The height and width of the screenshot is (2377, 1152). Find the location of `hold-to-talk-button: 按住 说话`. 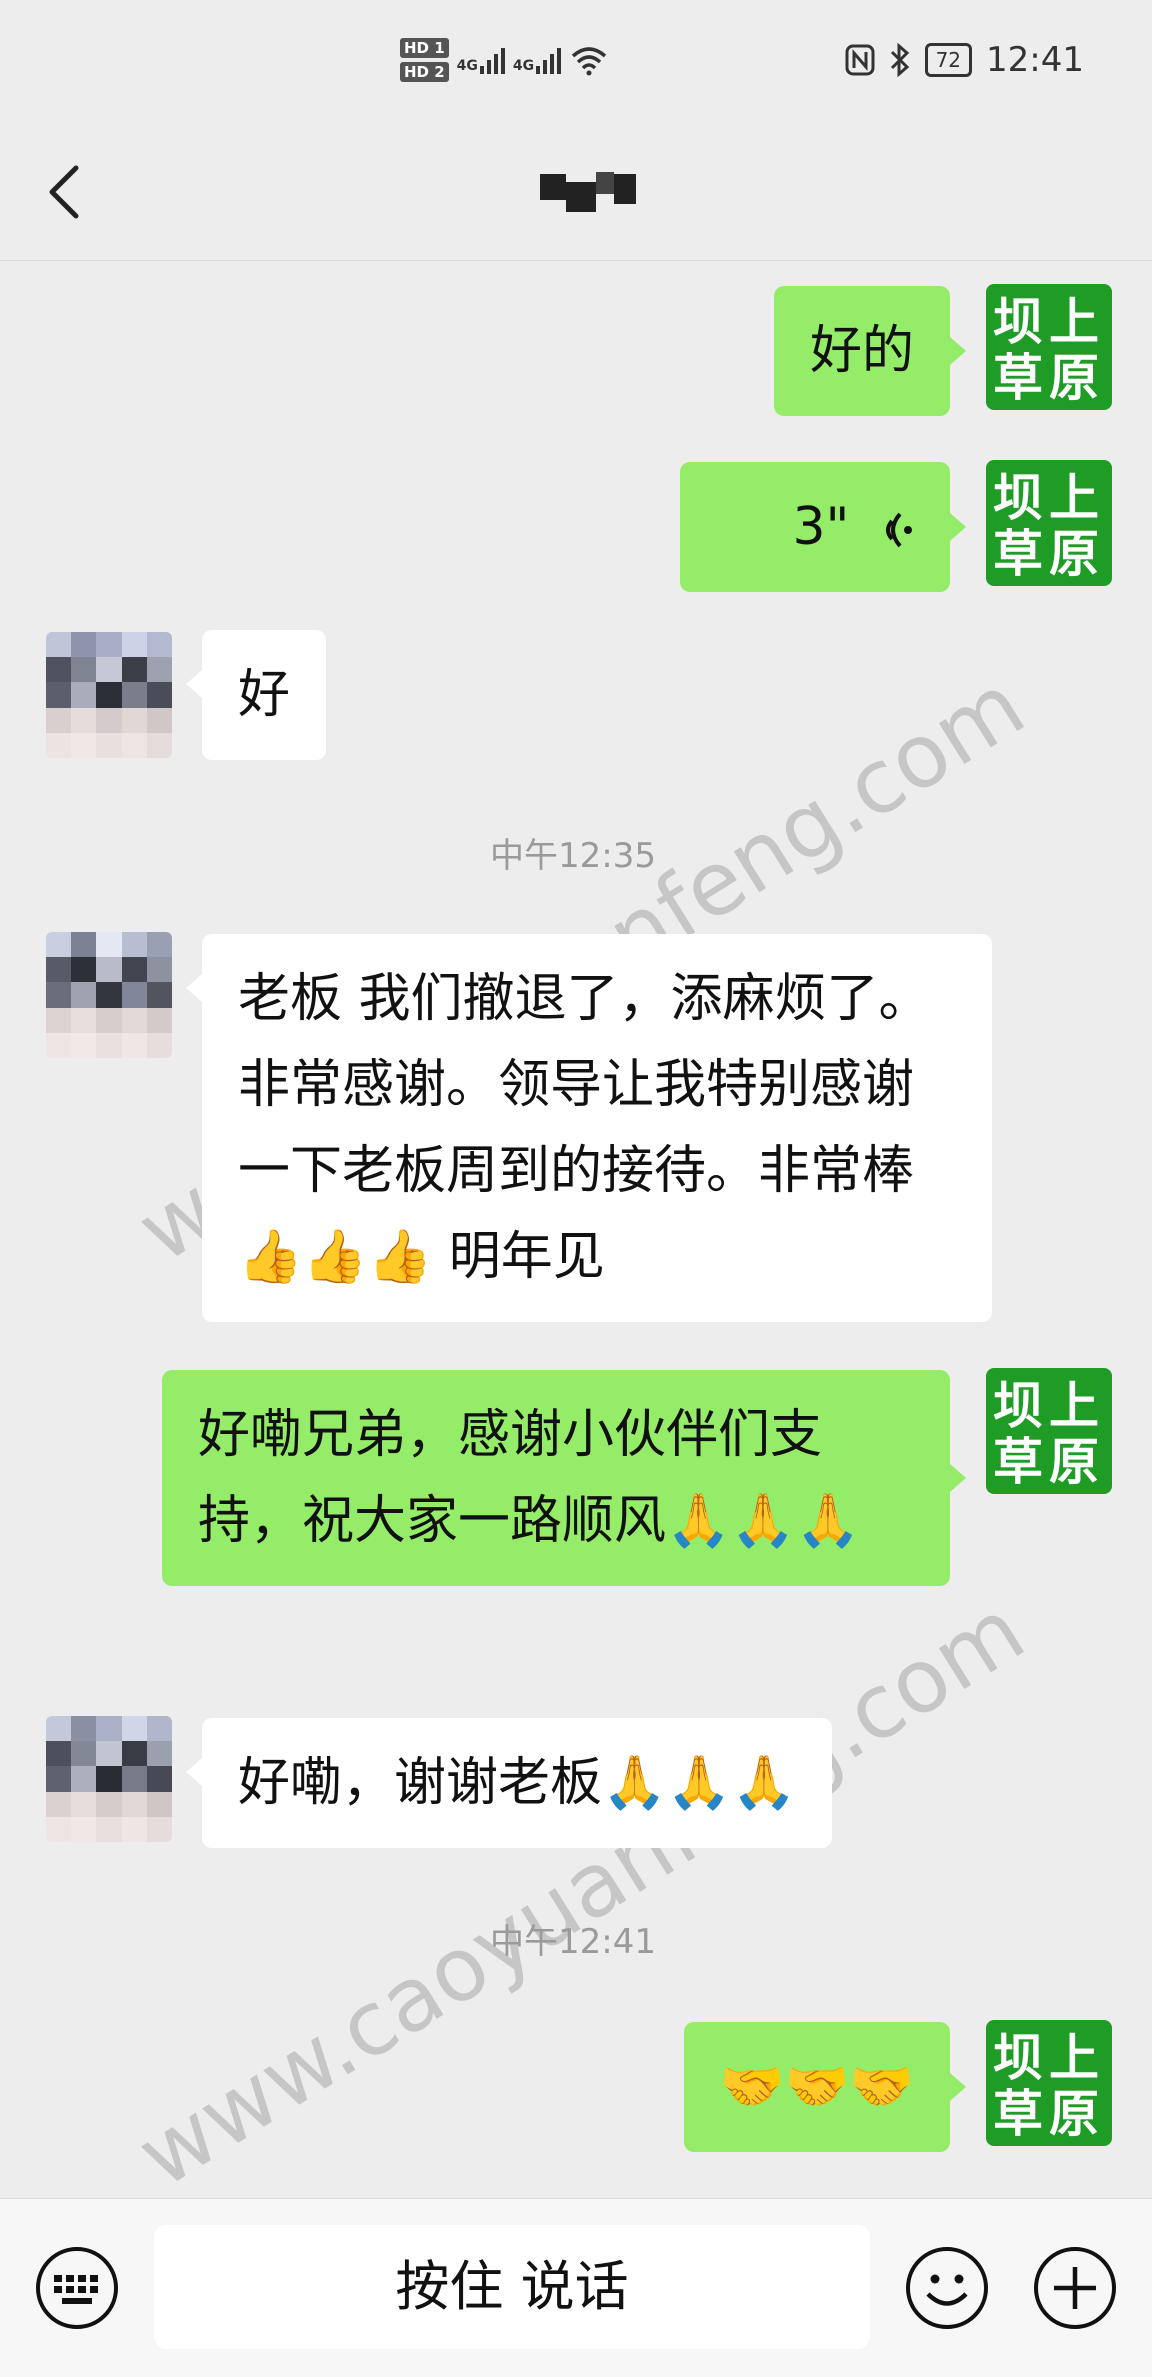

hold-to-talk-button: 按住 说话 is located at coordinates (512, 2287).